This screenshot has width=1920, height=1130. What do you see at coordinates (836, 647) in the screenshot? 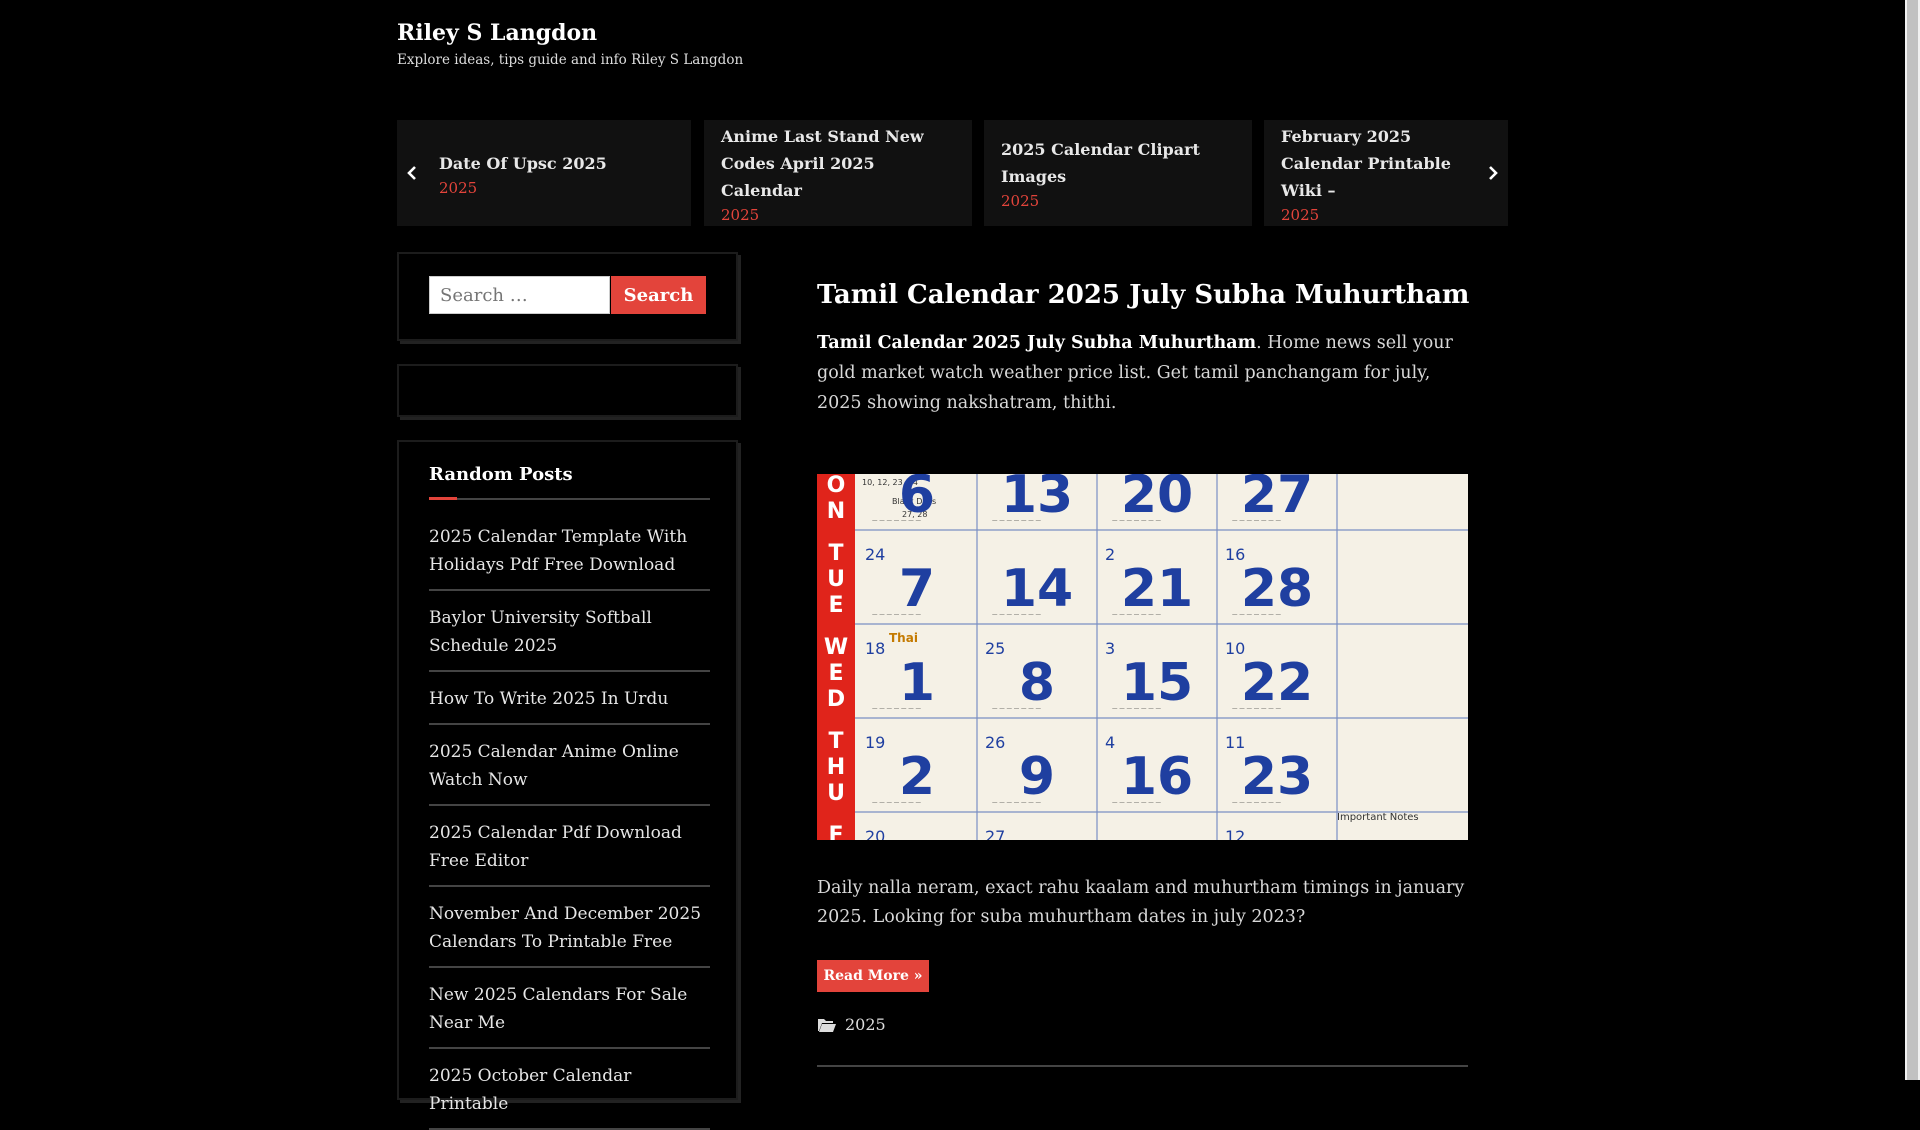
I see `weekday-letter: W` at bounding box center [836, 647].